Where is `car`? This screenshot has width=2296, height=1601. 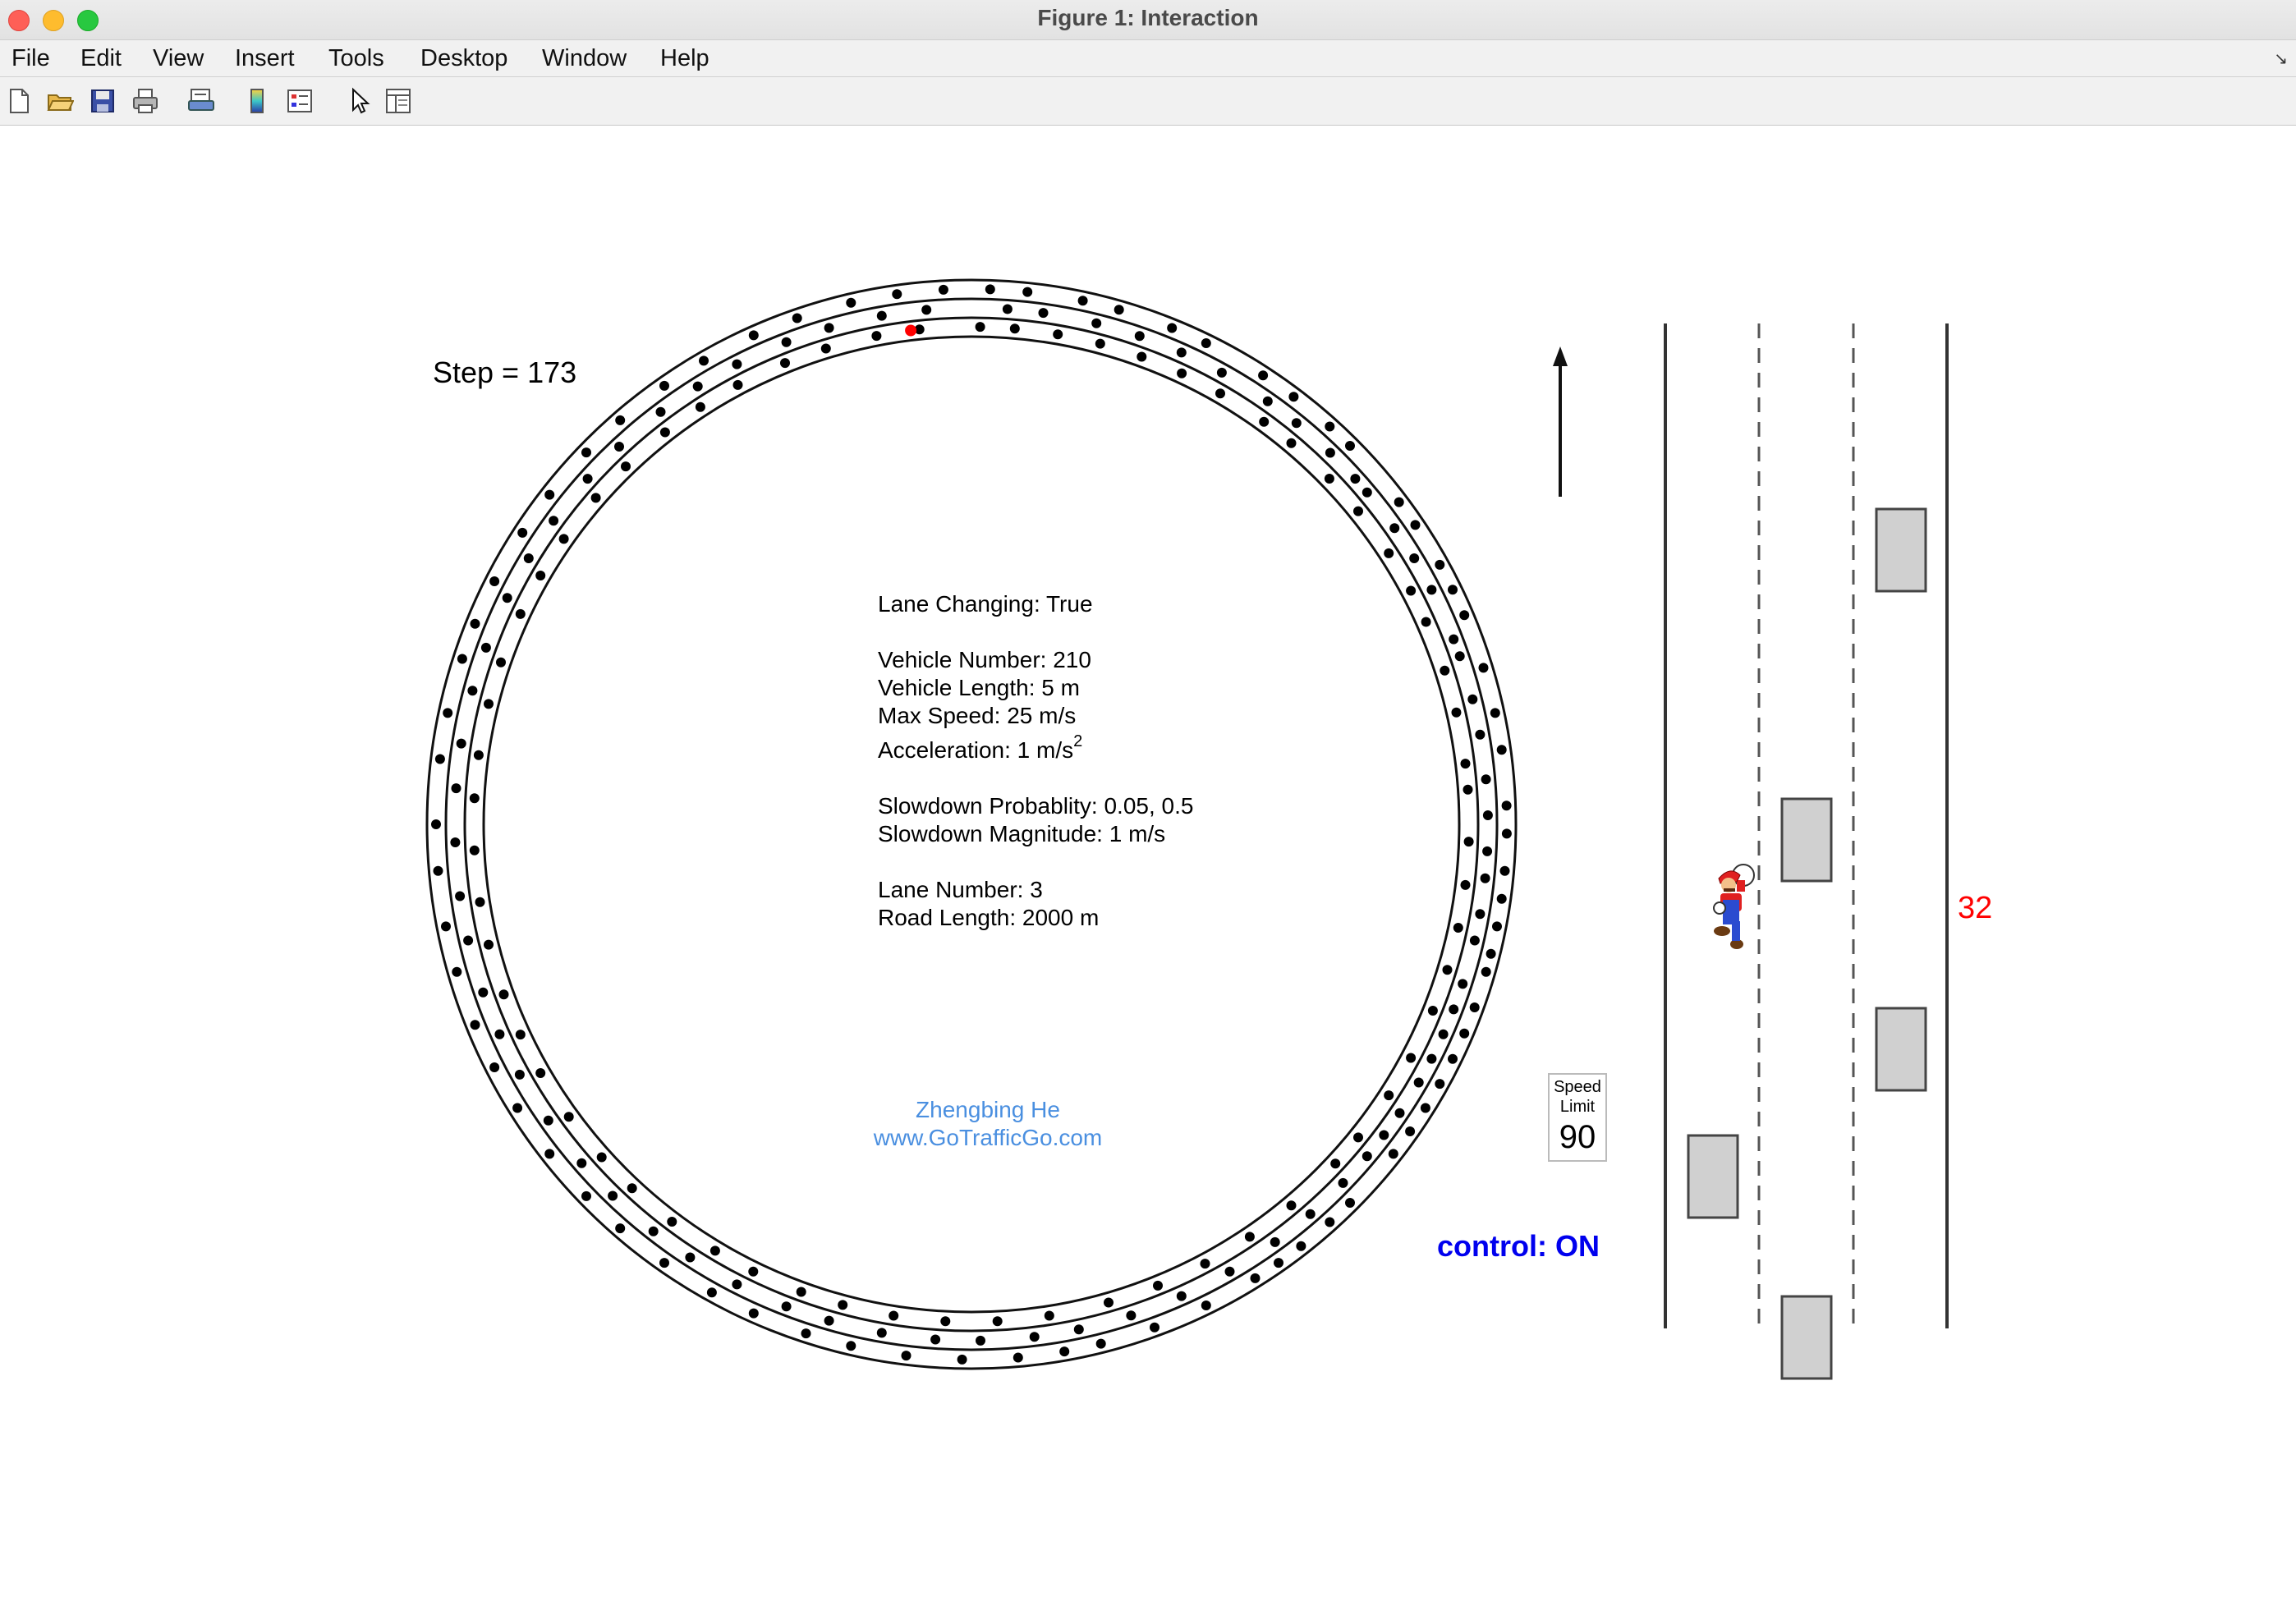
car is located at coordinates (1901, 550).